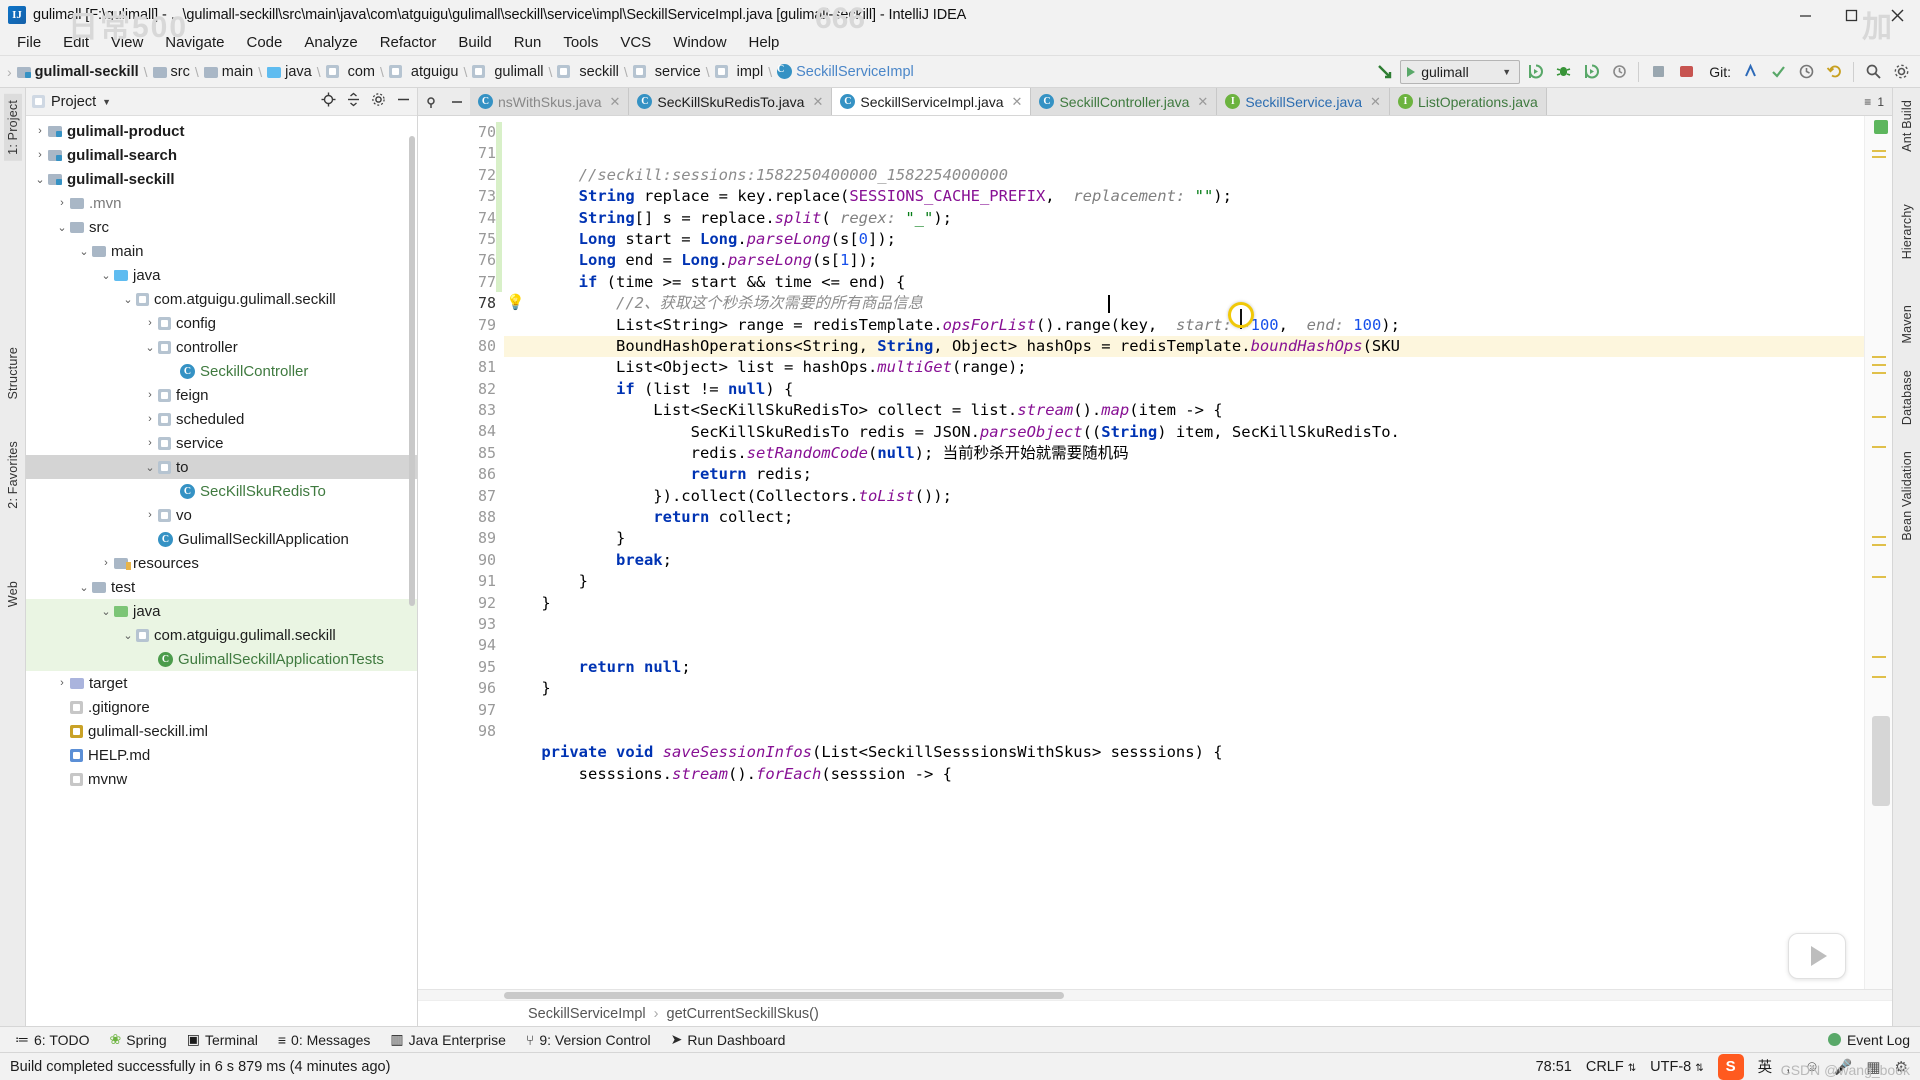 This screenshot has width=1920, height=1080. Describe the element at coordinates (461, 645) in the screenshot. I see `gutter-line-94: 94` at that location.